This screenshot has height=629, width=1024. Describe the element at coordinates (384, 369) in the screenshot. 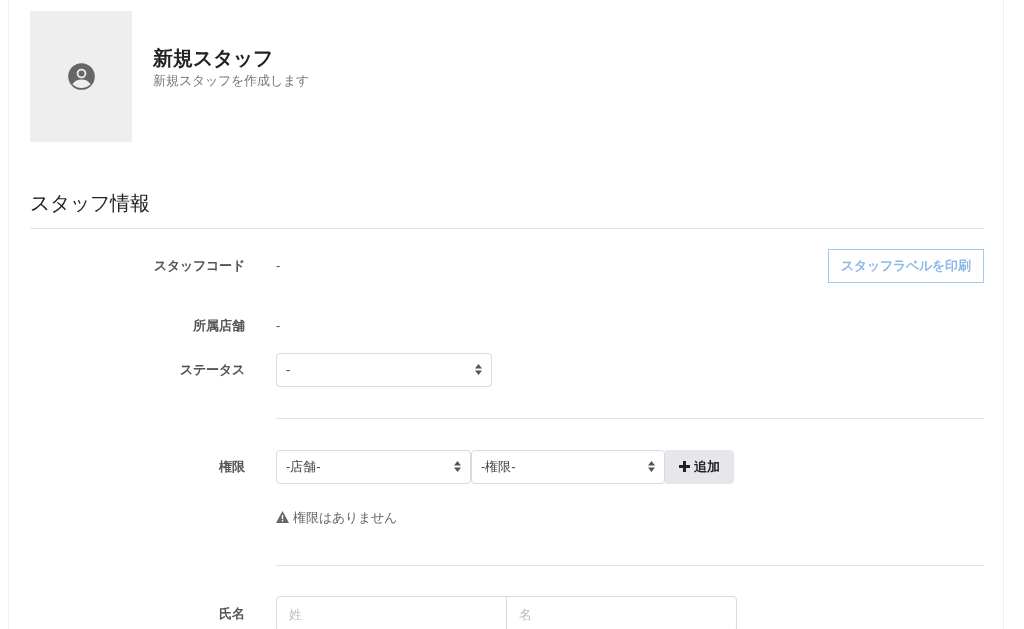

I see `status-select: -` at that location.